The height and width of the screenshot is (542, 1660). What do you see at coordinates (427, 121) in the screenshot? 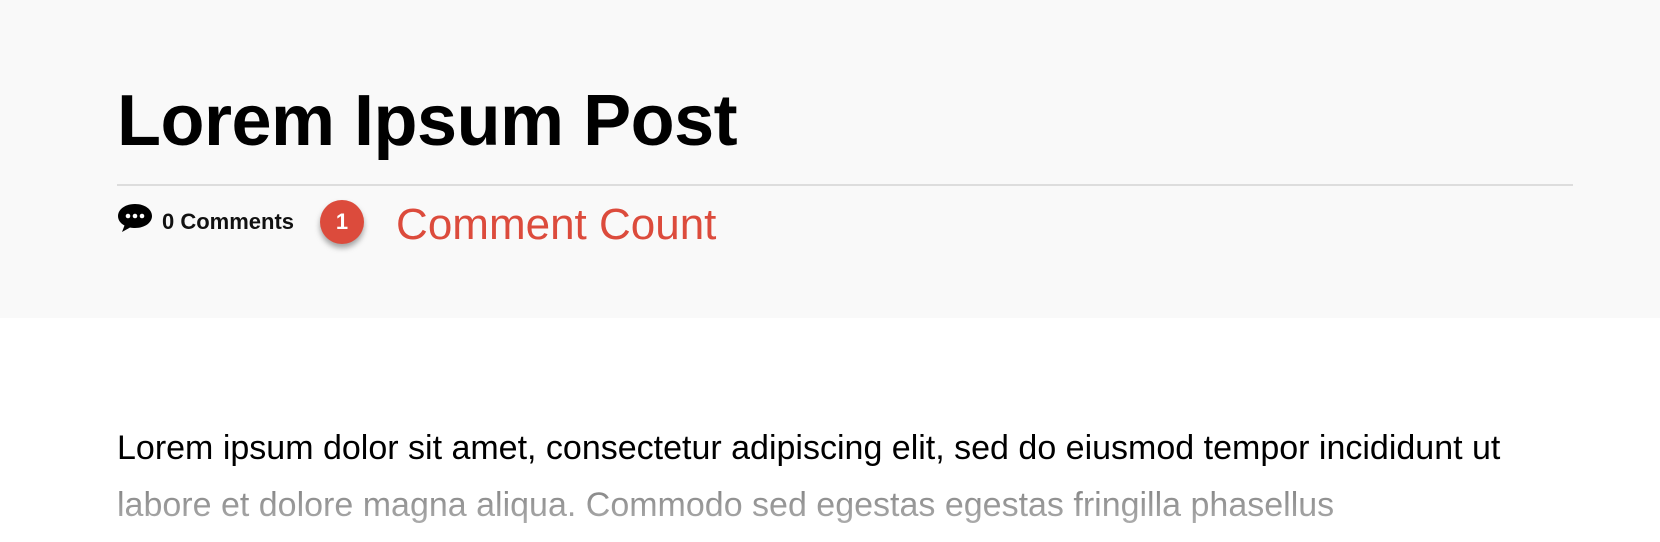
I see `post-title: Lorem Ipsum Post` at bounding box center [427, 121].